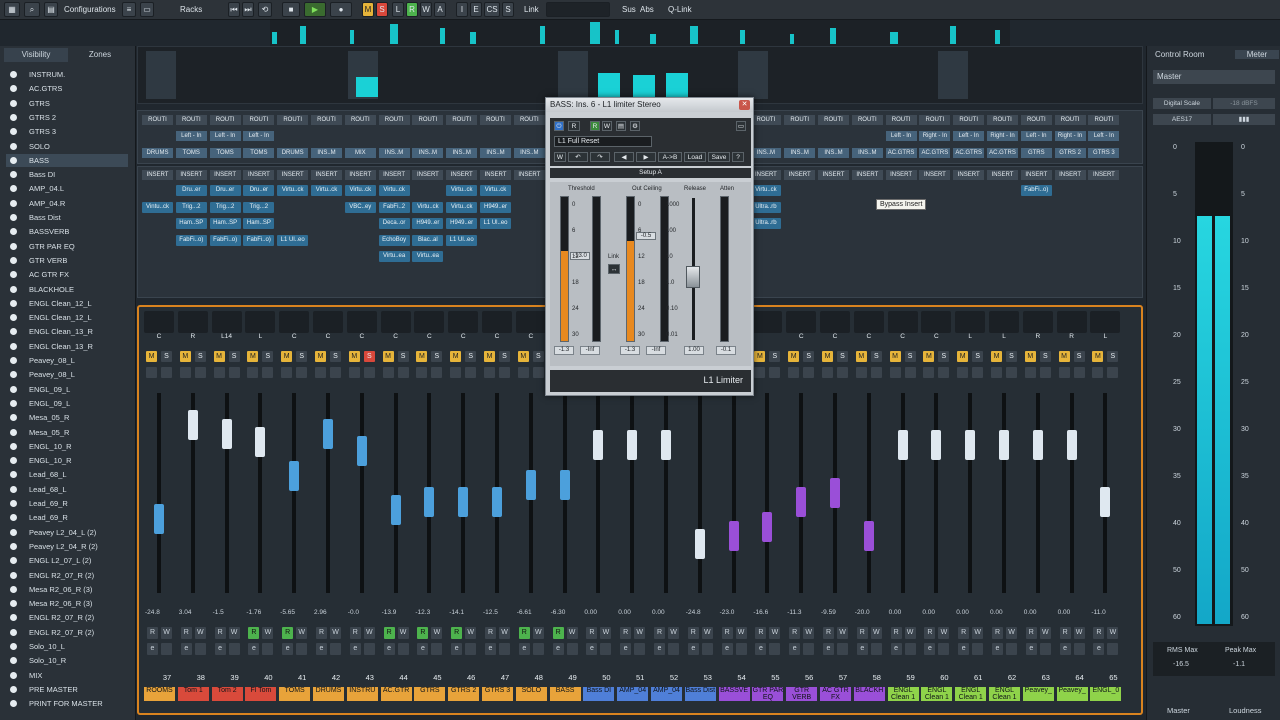 The width and height of the screenshot is (1280, 720). I want to click on insert-slot: FabFi..o), so click(225, 240).